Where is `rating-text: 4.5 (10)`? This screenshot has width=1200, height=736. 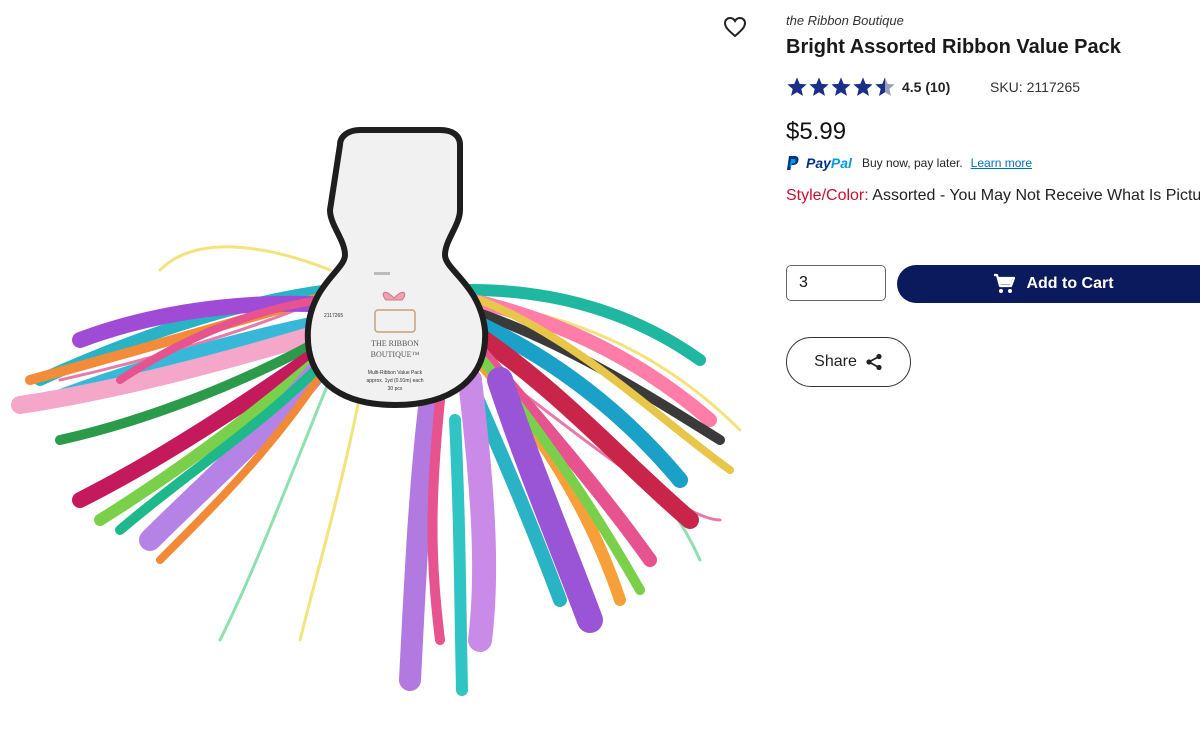 rating-text: 4.5 (10) is located at coordinates (926, 87).